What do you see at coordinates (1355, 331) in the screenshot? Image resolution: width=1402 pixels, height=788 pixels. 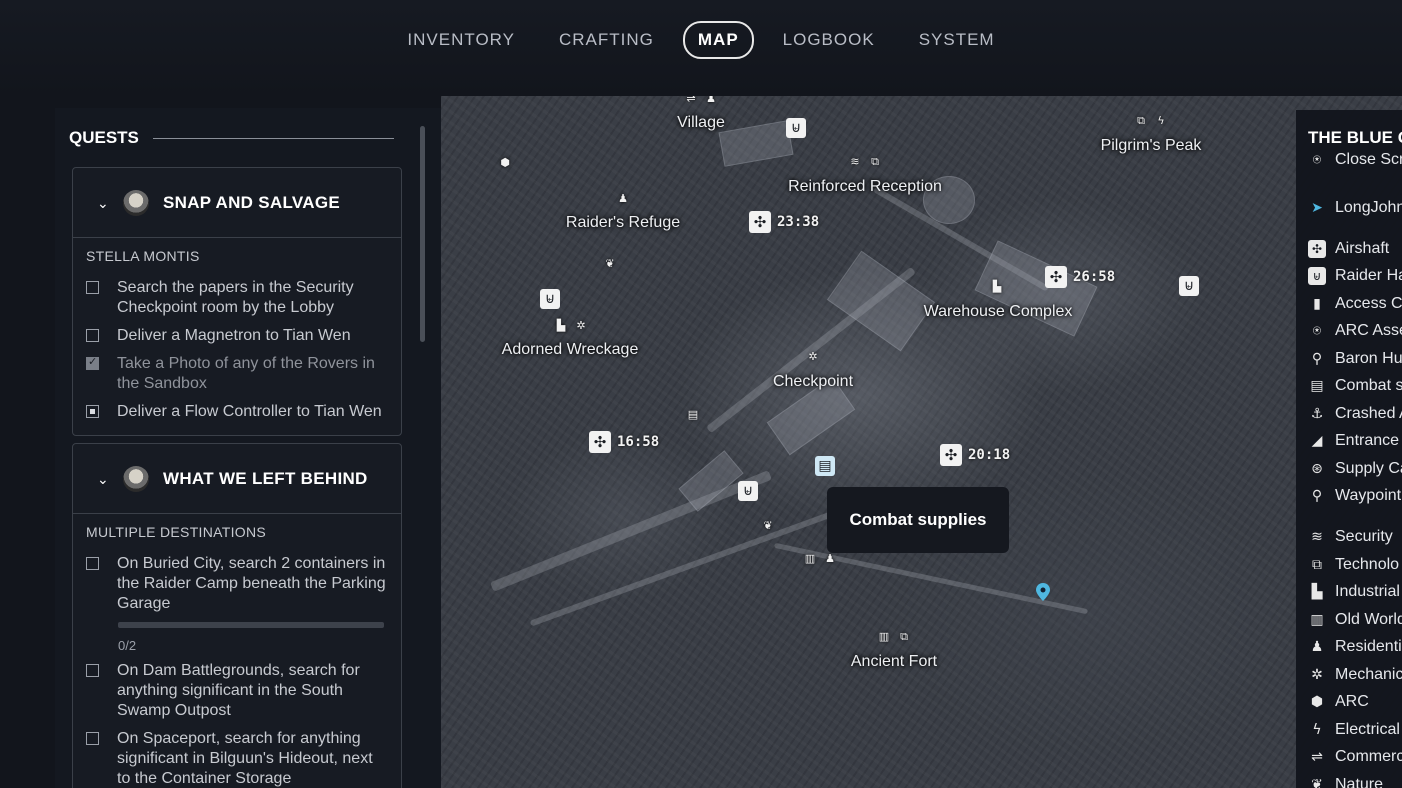 I see `legend-item: ⍟ ARC Asse` at bounding box center [1355, 331].